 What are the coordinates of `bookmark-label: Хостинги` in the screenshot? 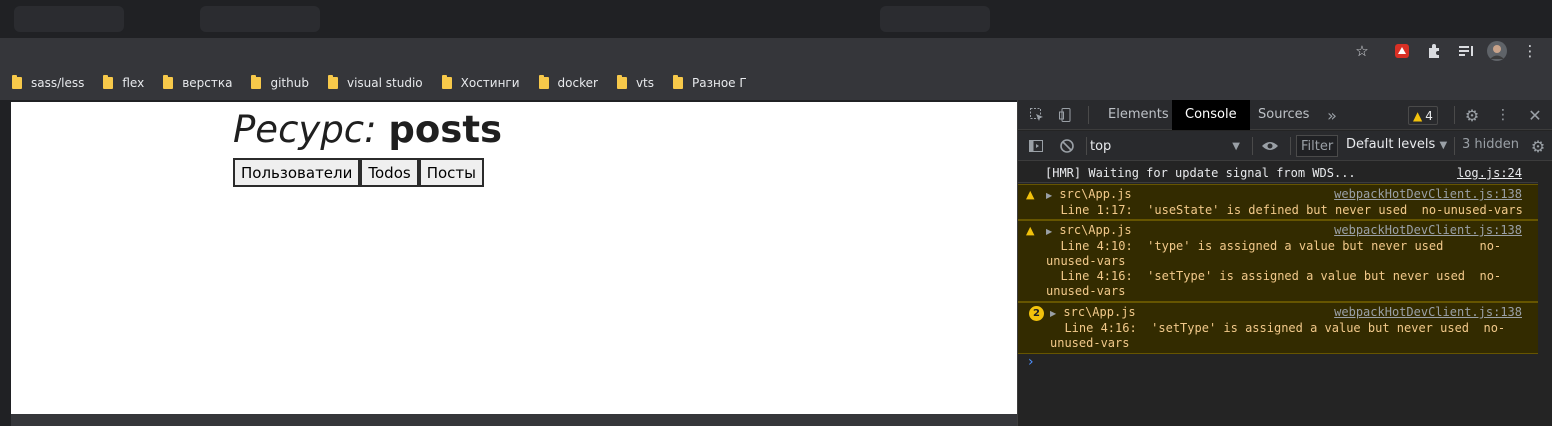 It's located at (490, 83).